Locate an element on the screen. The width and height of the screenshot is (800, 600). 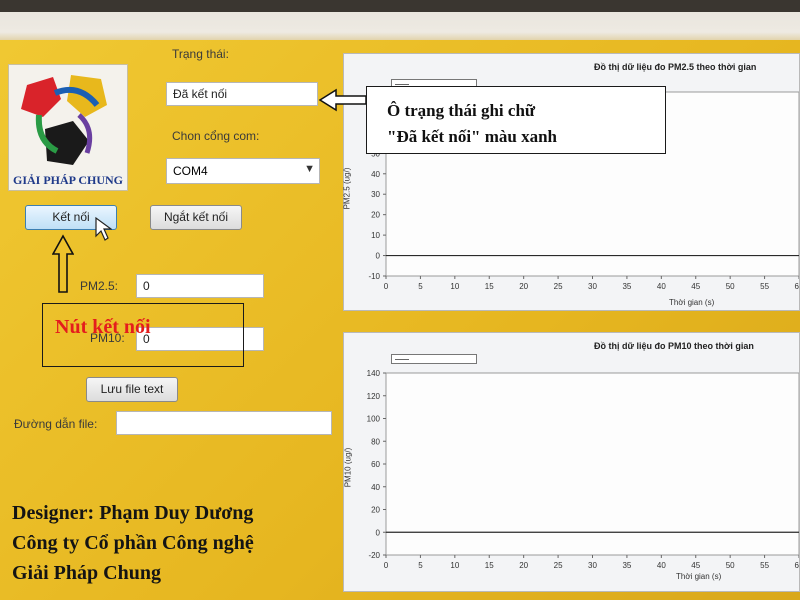
status-label: Trạng thái: is located at coordinates (200, 54).